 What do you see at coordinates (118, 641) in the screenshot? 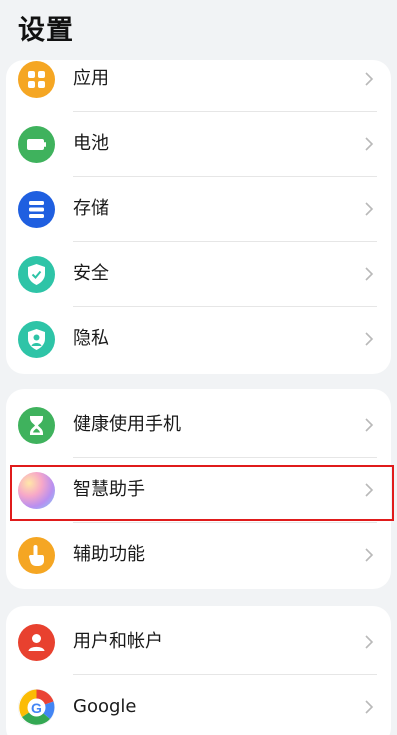
I see `settings-item-label: 用户和帐户` at bounding box center [118, 641].